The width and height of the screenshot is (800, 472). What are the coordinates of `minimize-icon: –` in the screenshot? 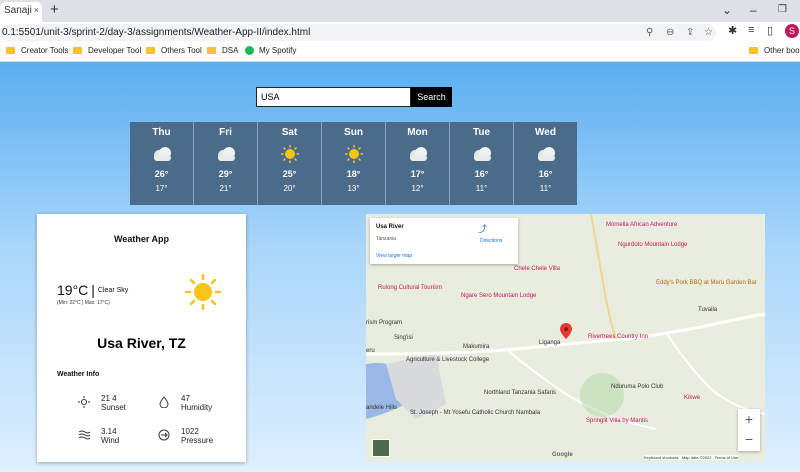 It's located at (753, 10).